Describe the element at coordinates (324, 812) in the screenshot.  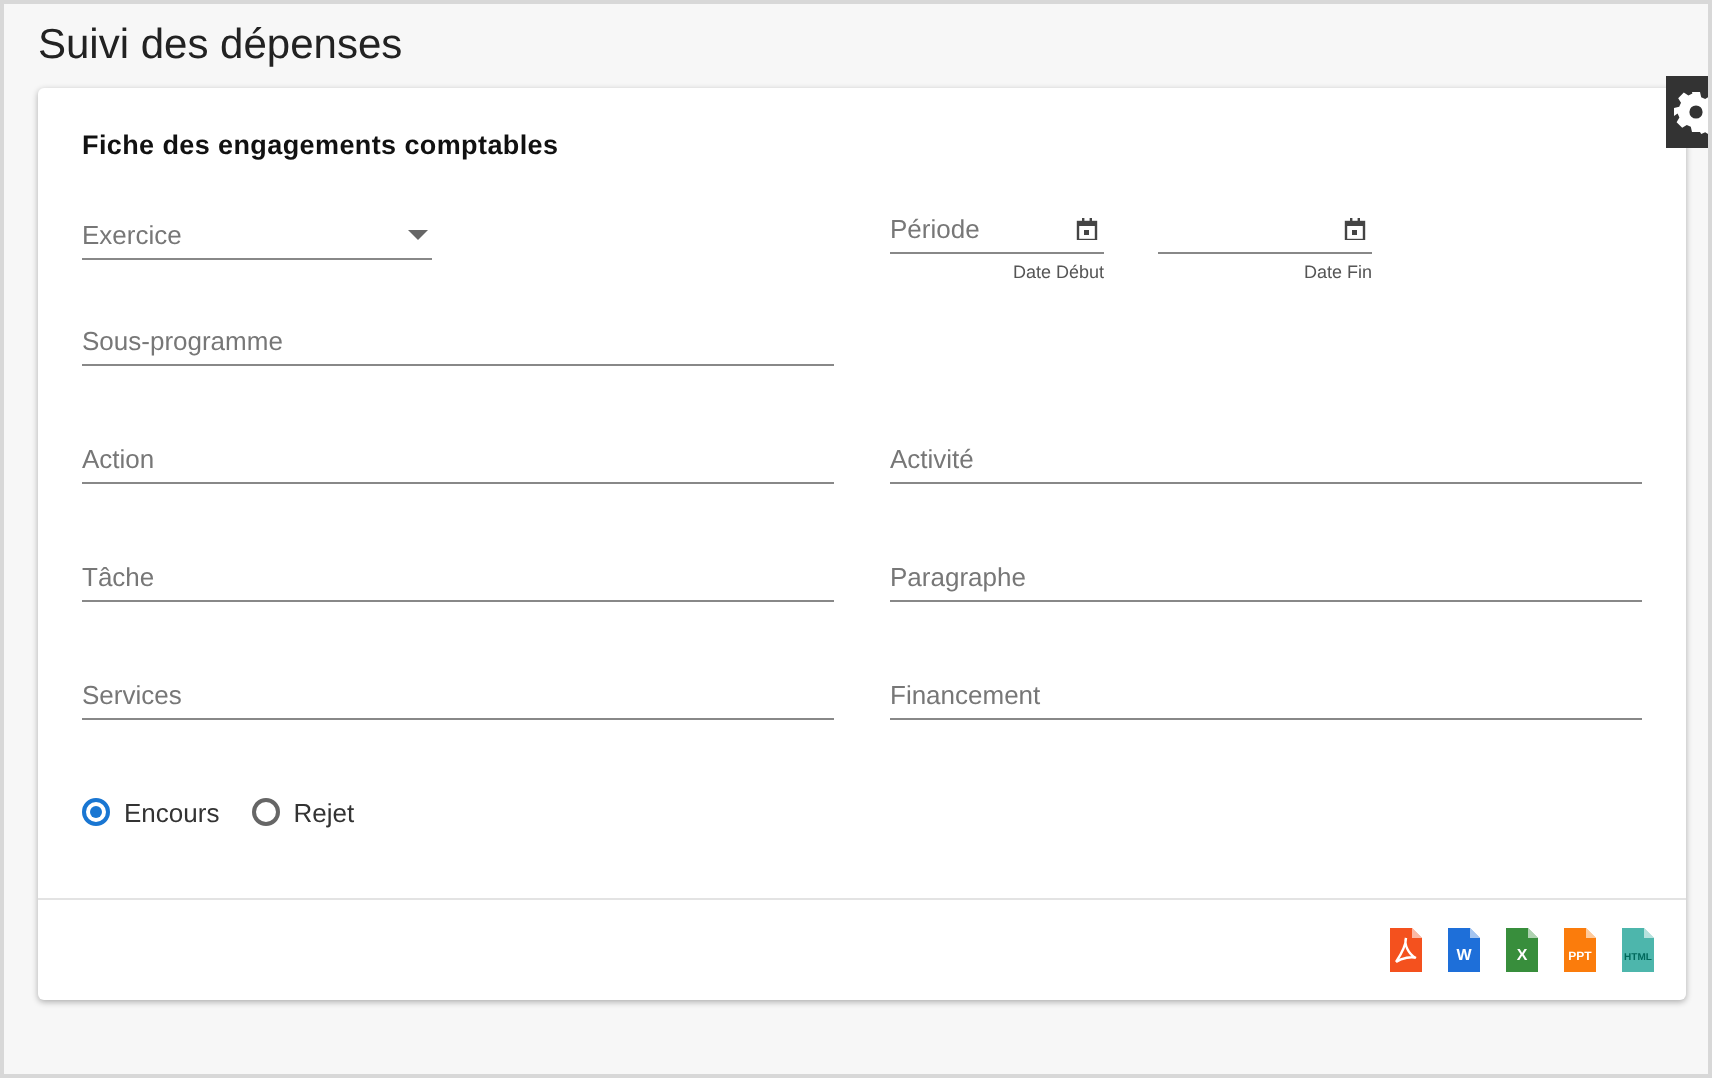
I see `radio-label: Rejet` at that location.